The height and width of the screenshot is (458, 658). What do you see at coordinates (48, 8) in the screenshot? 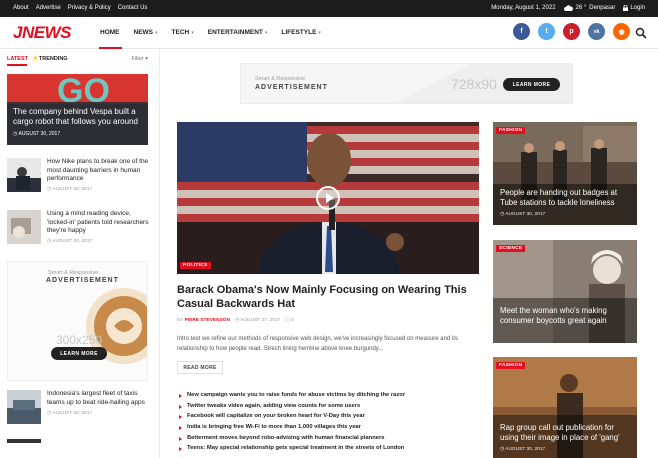
I see `top-nav-advertise: Advertise` at bounding box center [48, 8].